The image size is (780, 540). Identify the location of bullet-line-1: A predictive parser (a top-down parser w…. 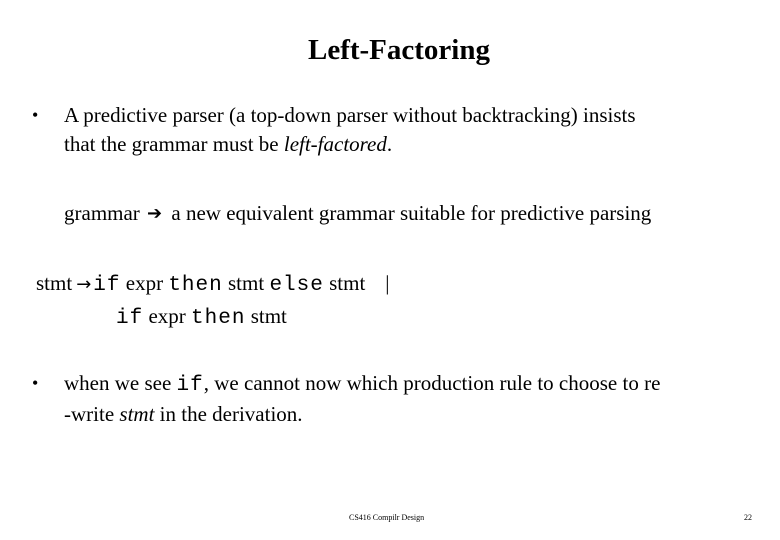
(350, 115).